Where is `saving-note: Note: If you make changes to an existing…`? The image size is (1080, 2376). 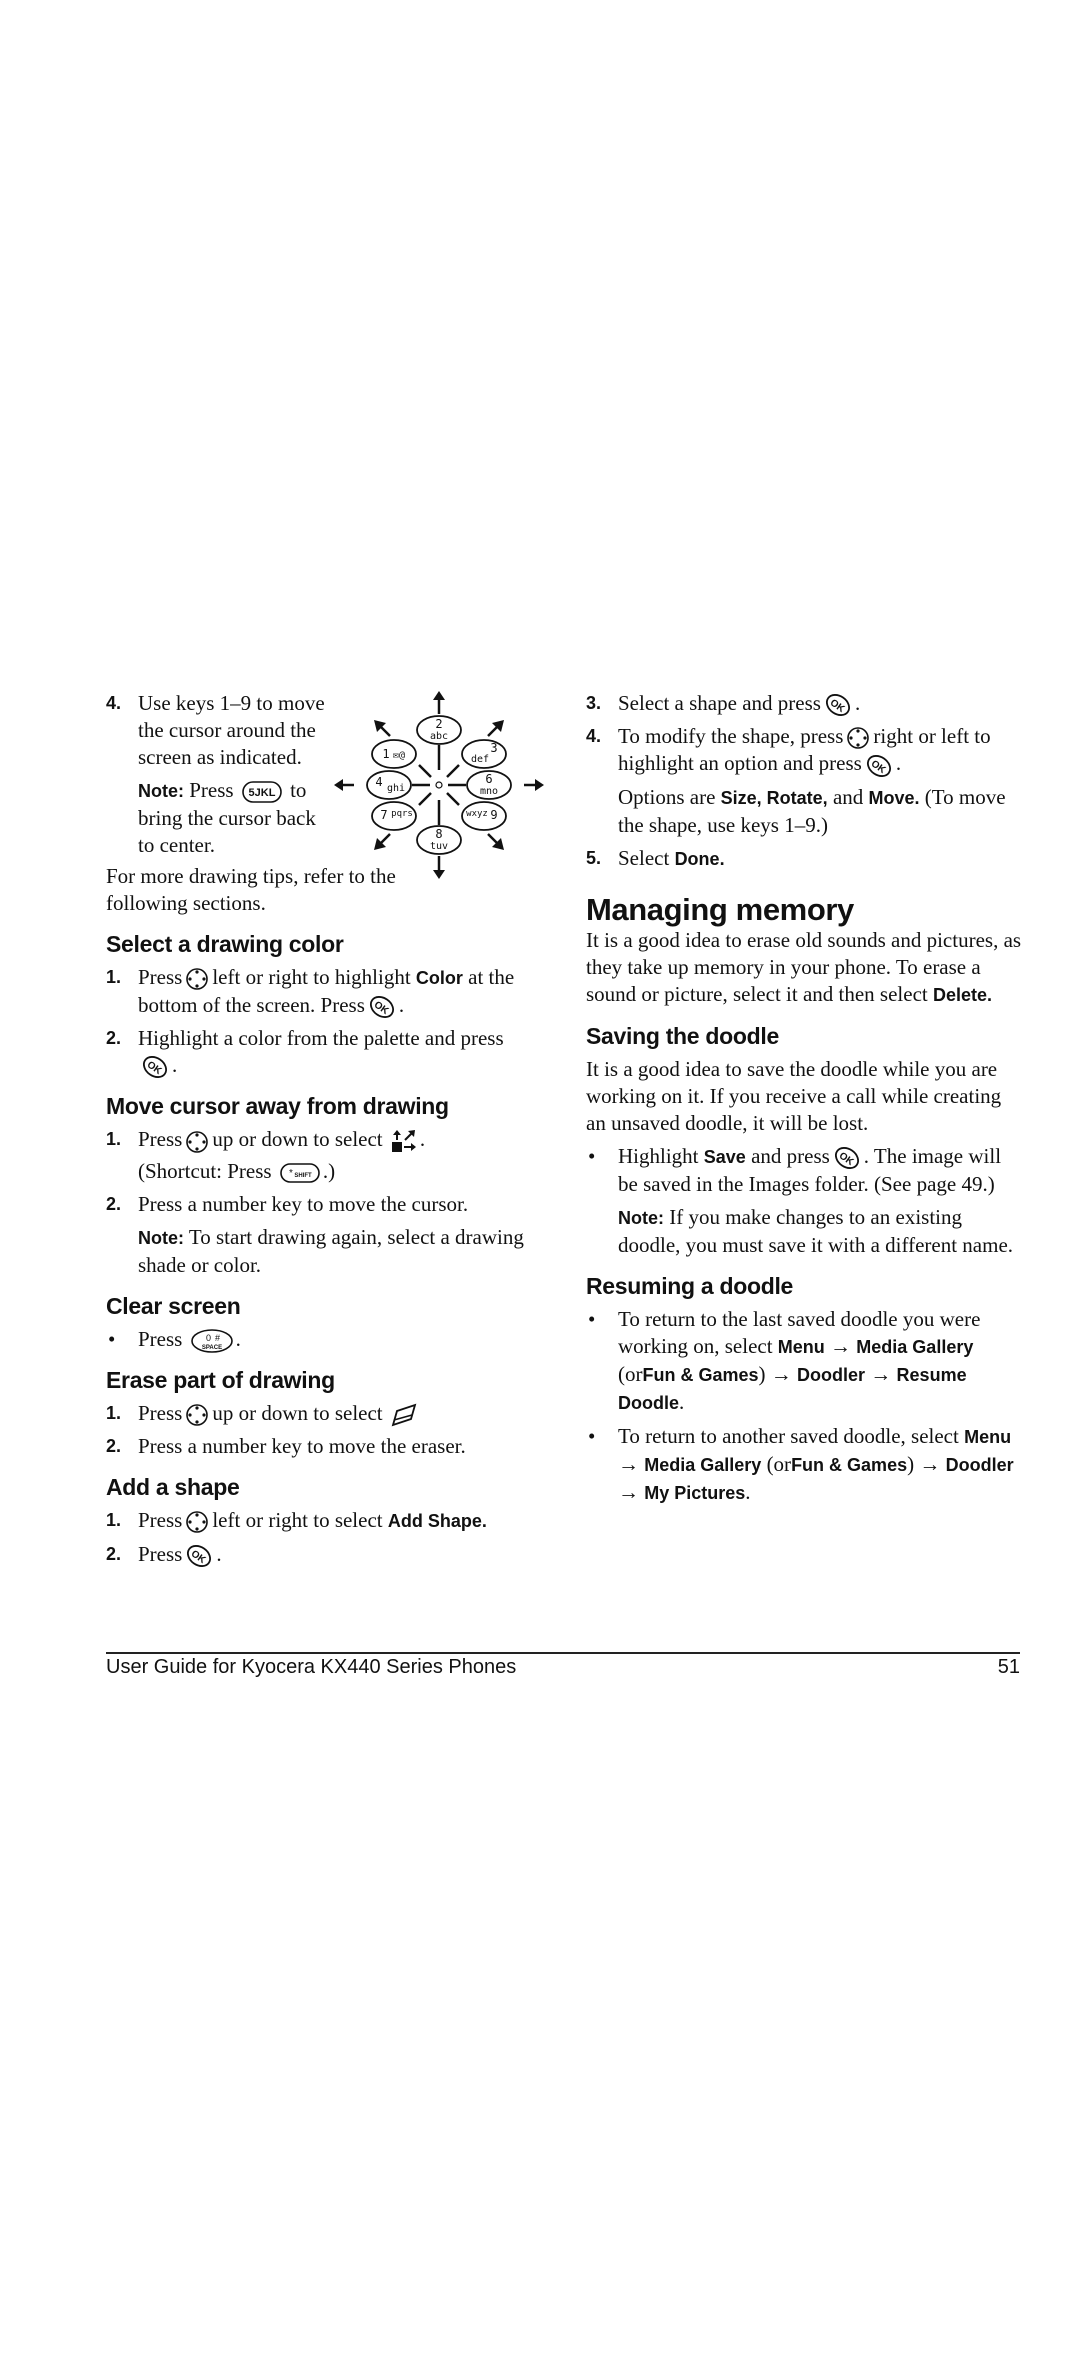
saving-note: Note: If you make changes to an existing… is located at coordinates (804, 1231).